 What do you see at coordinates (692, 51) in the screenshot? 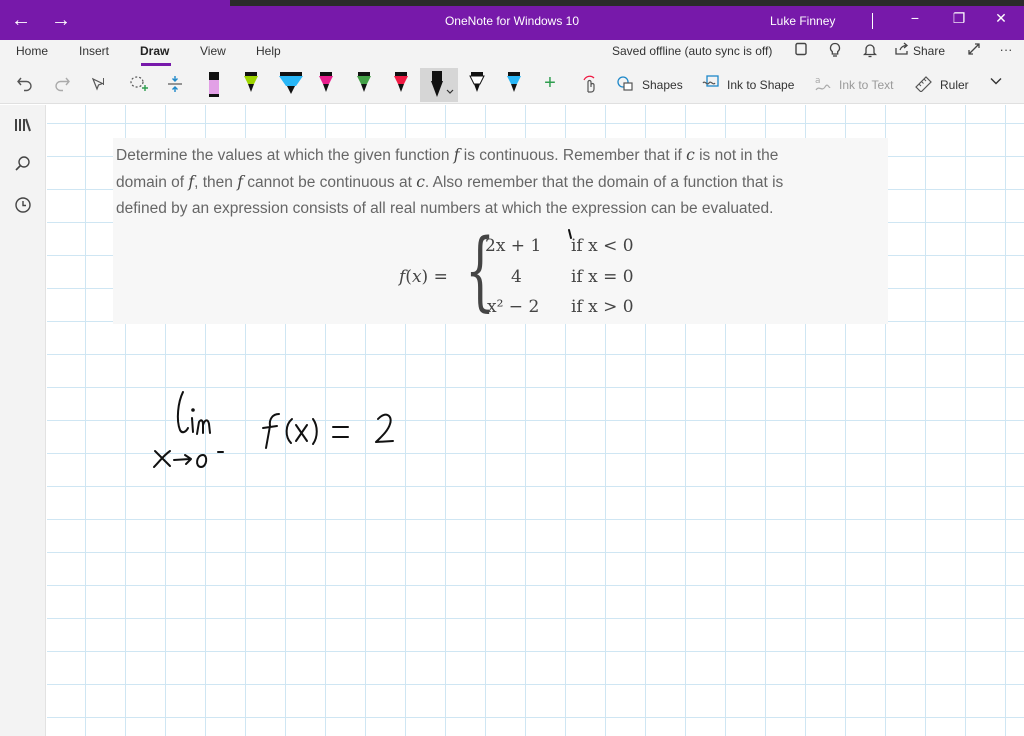
I see `sync-status: Saved offline (auto sync is off)` at bounding box center [692, 51].